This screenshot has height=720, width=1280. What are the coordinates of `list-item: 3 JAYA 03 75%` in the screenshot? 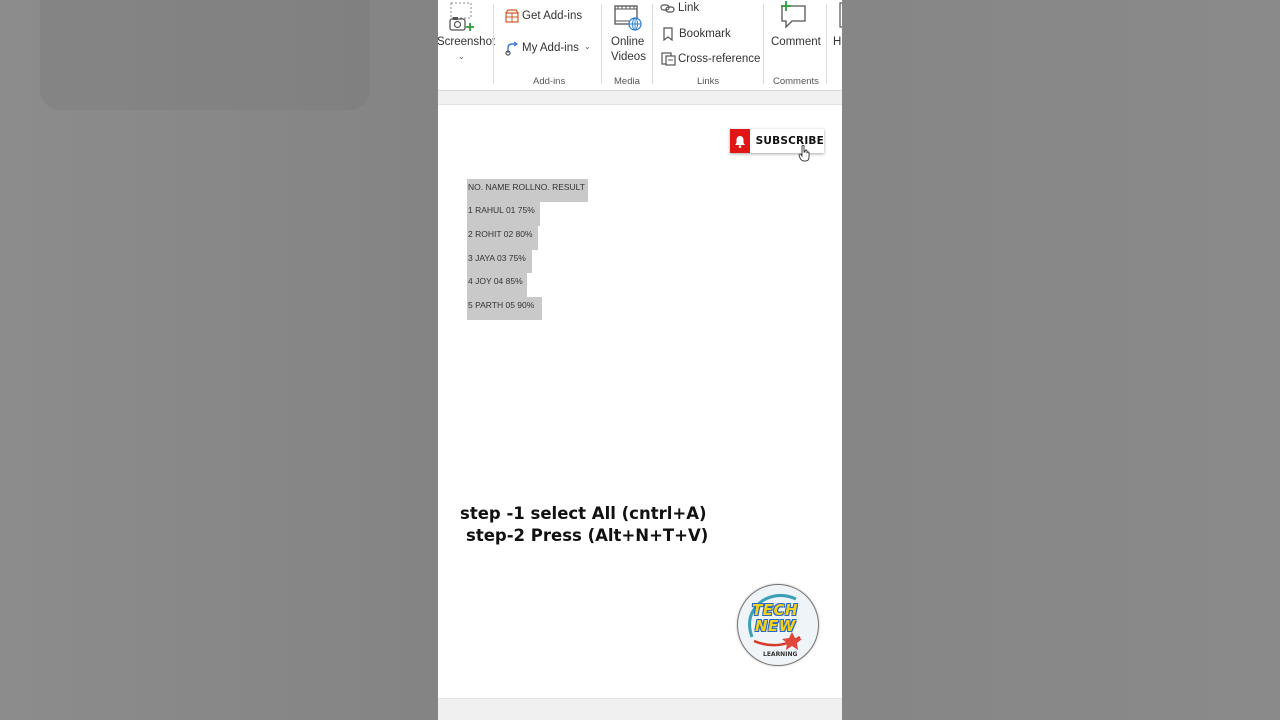 It's located at (499, 261).